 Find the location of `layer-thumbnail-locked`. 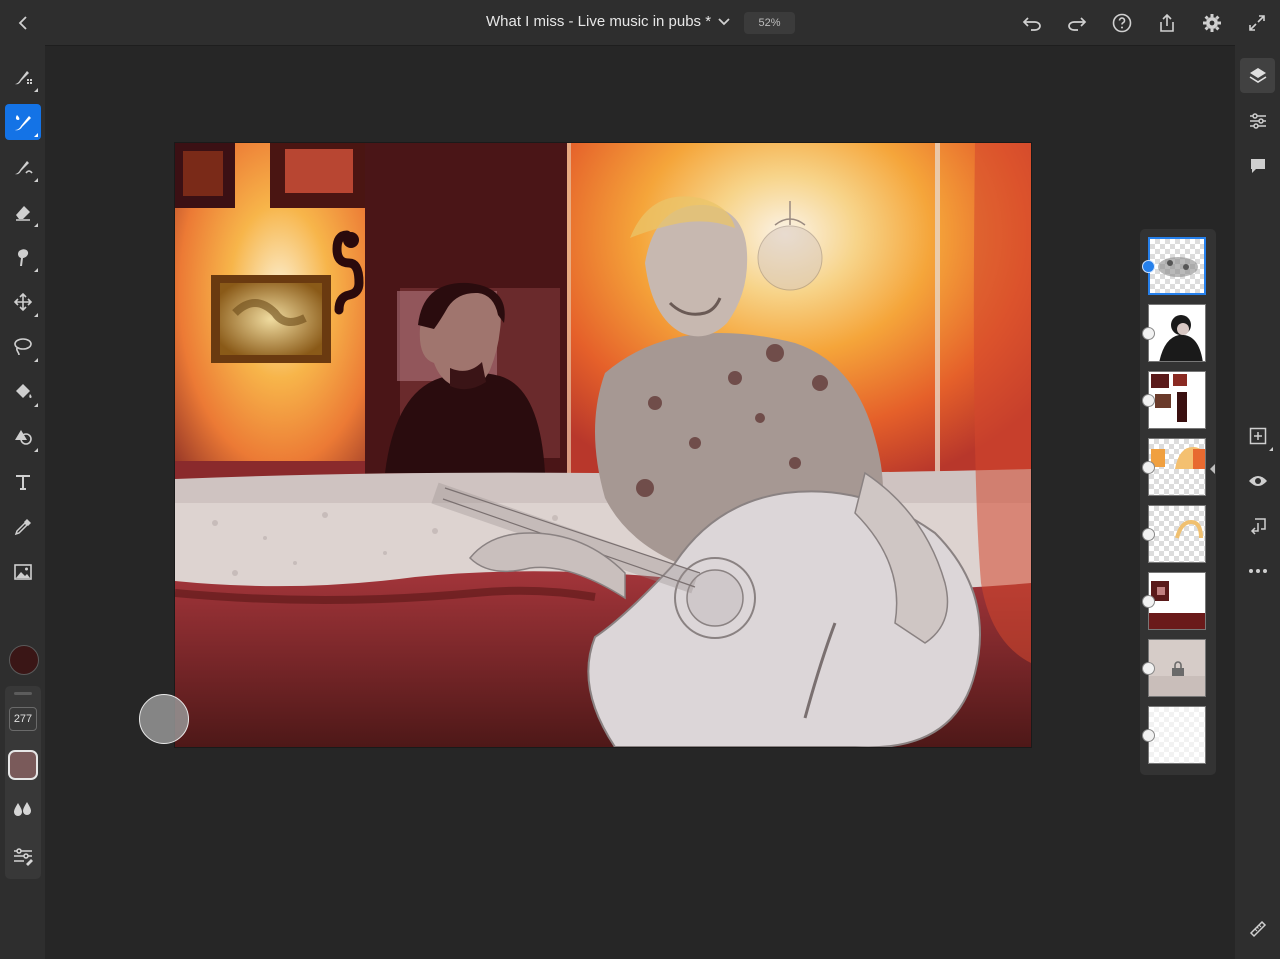

layer-thumbnail-locked is located at coordinates (1177, 668).